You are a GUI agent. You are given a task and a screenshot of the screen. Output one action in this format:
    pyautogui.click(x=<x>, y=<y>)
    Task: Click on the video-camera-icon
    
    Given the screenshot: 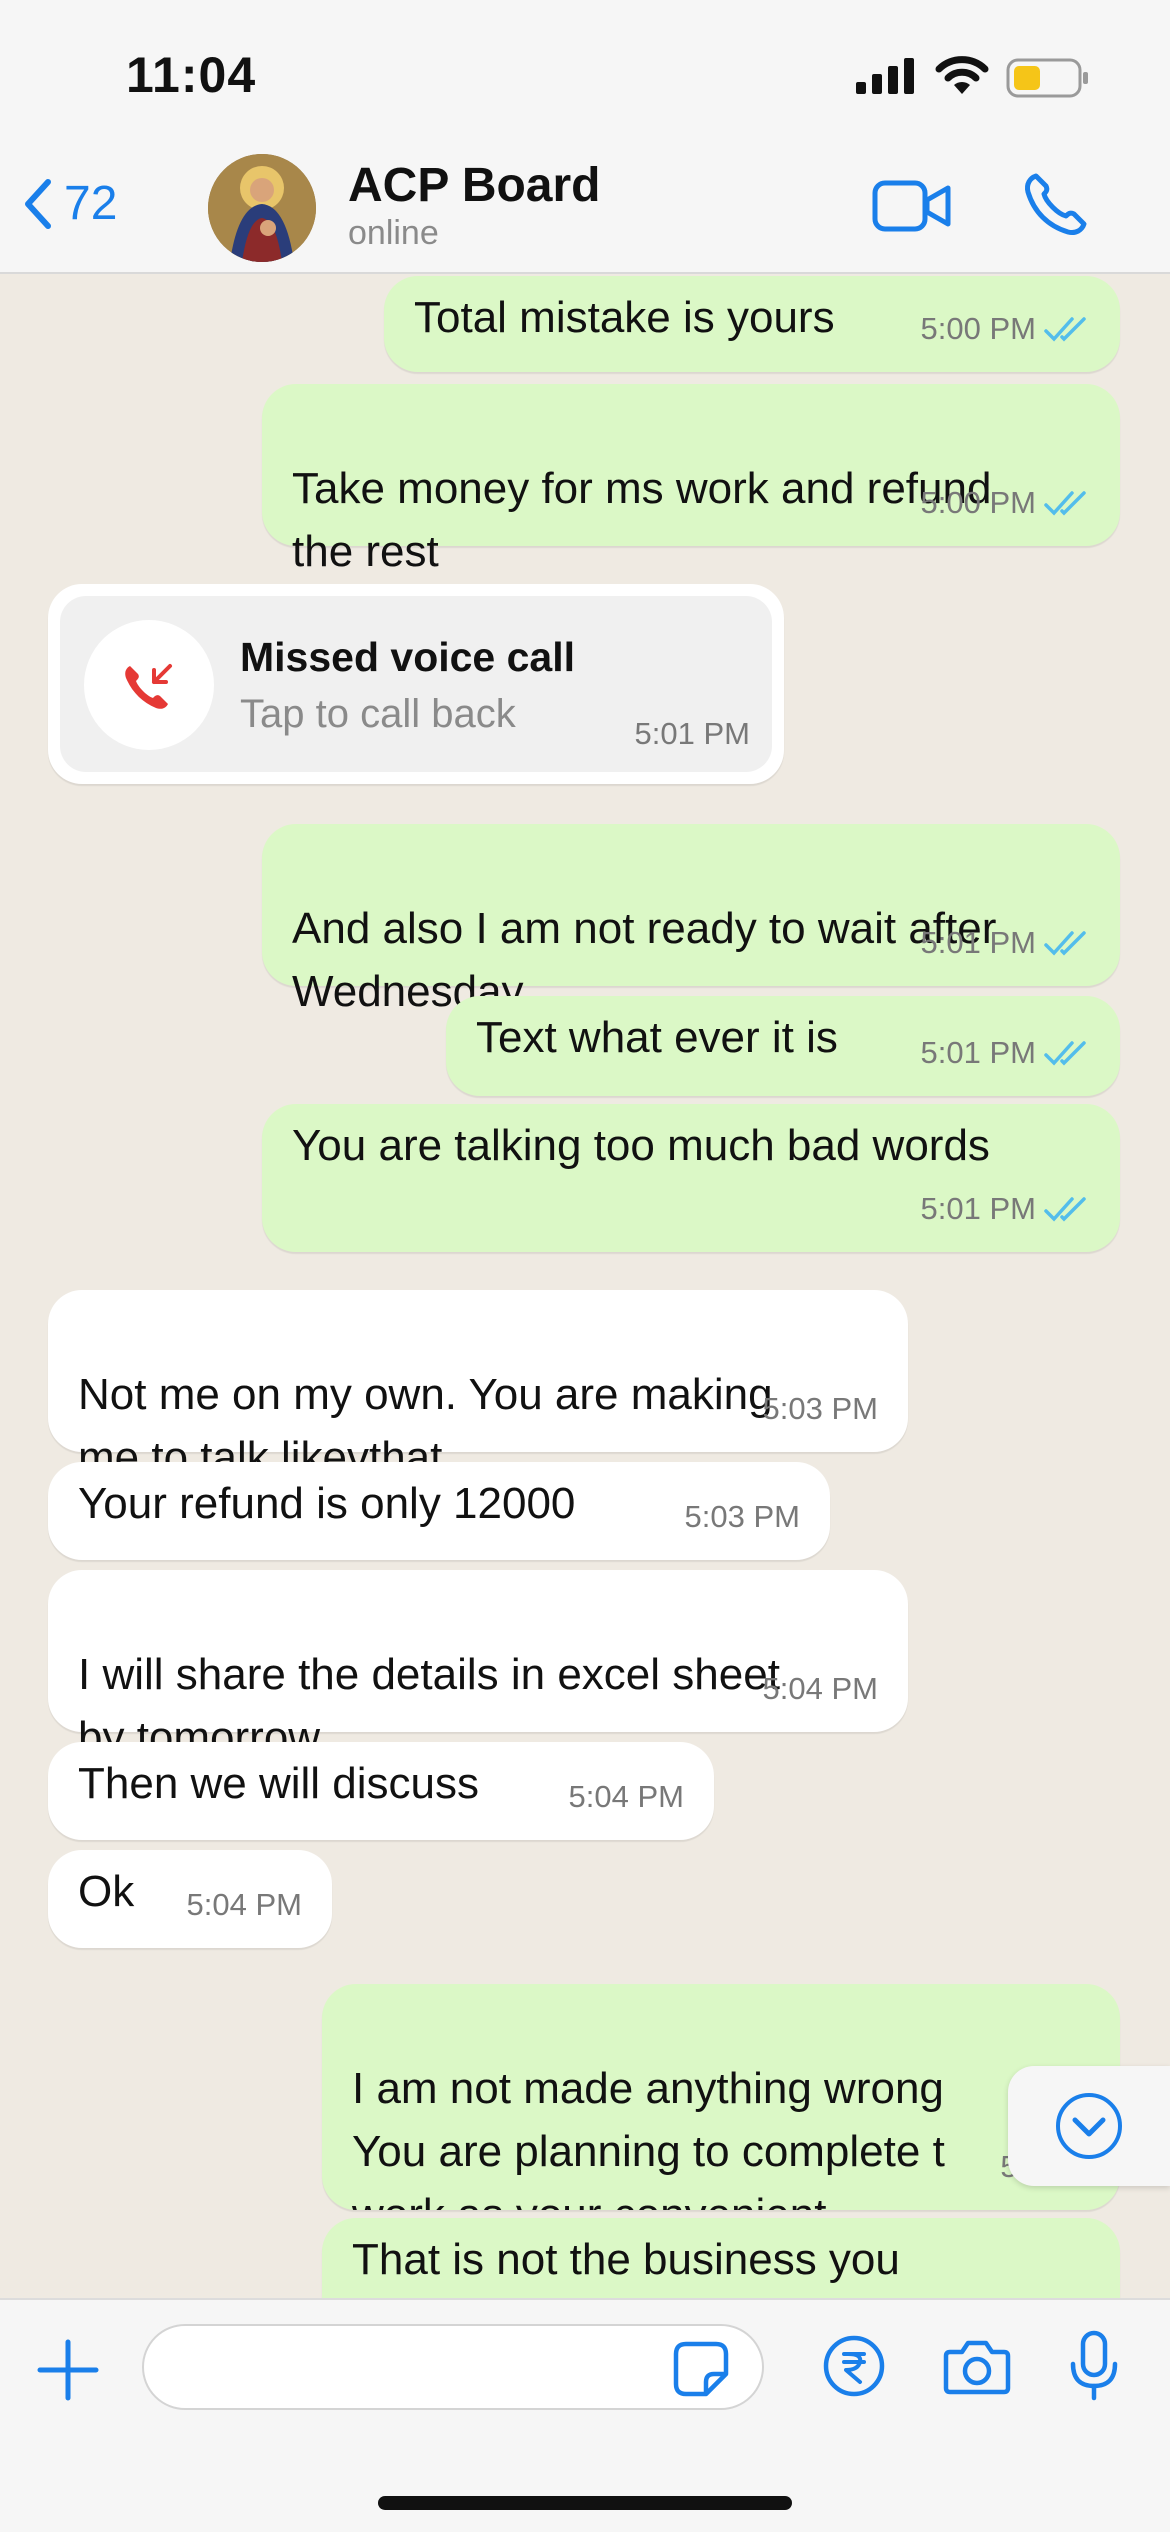 What is the action you would take?
    pyautogui.click(x=912, y=206)
    